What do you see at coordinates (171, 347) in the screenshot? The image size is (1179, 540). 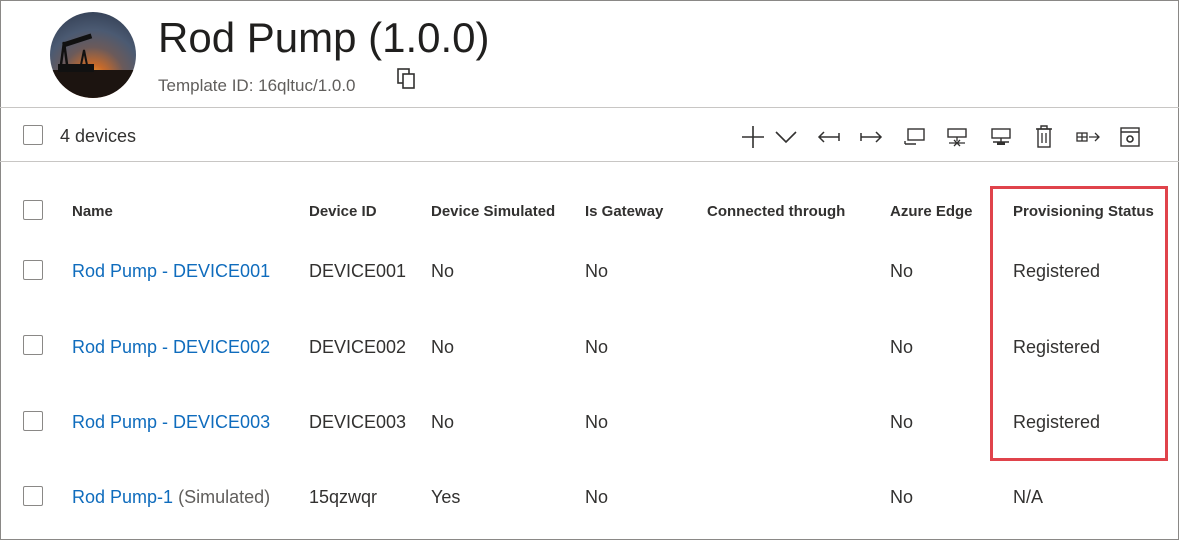 I see `device-name-link: Rod Pump - DEVICE002` at bounding box center [171, 347].